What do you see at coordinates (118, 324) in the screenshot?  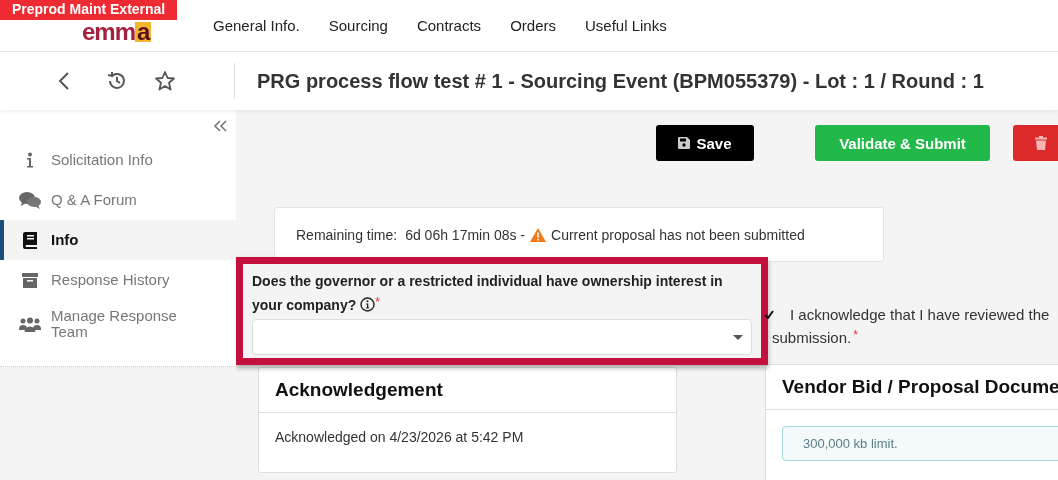 I see `sidebar-item: Manage Response Team` at bounding box center [118, 324].